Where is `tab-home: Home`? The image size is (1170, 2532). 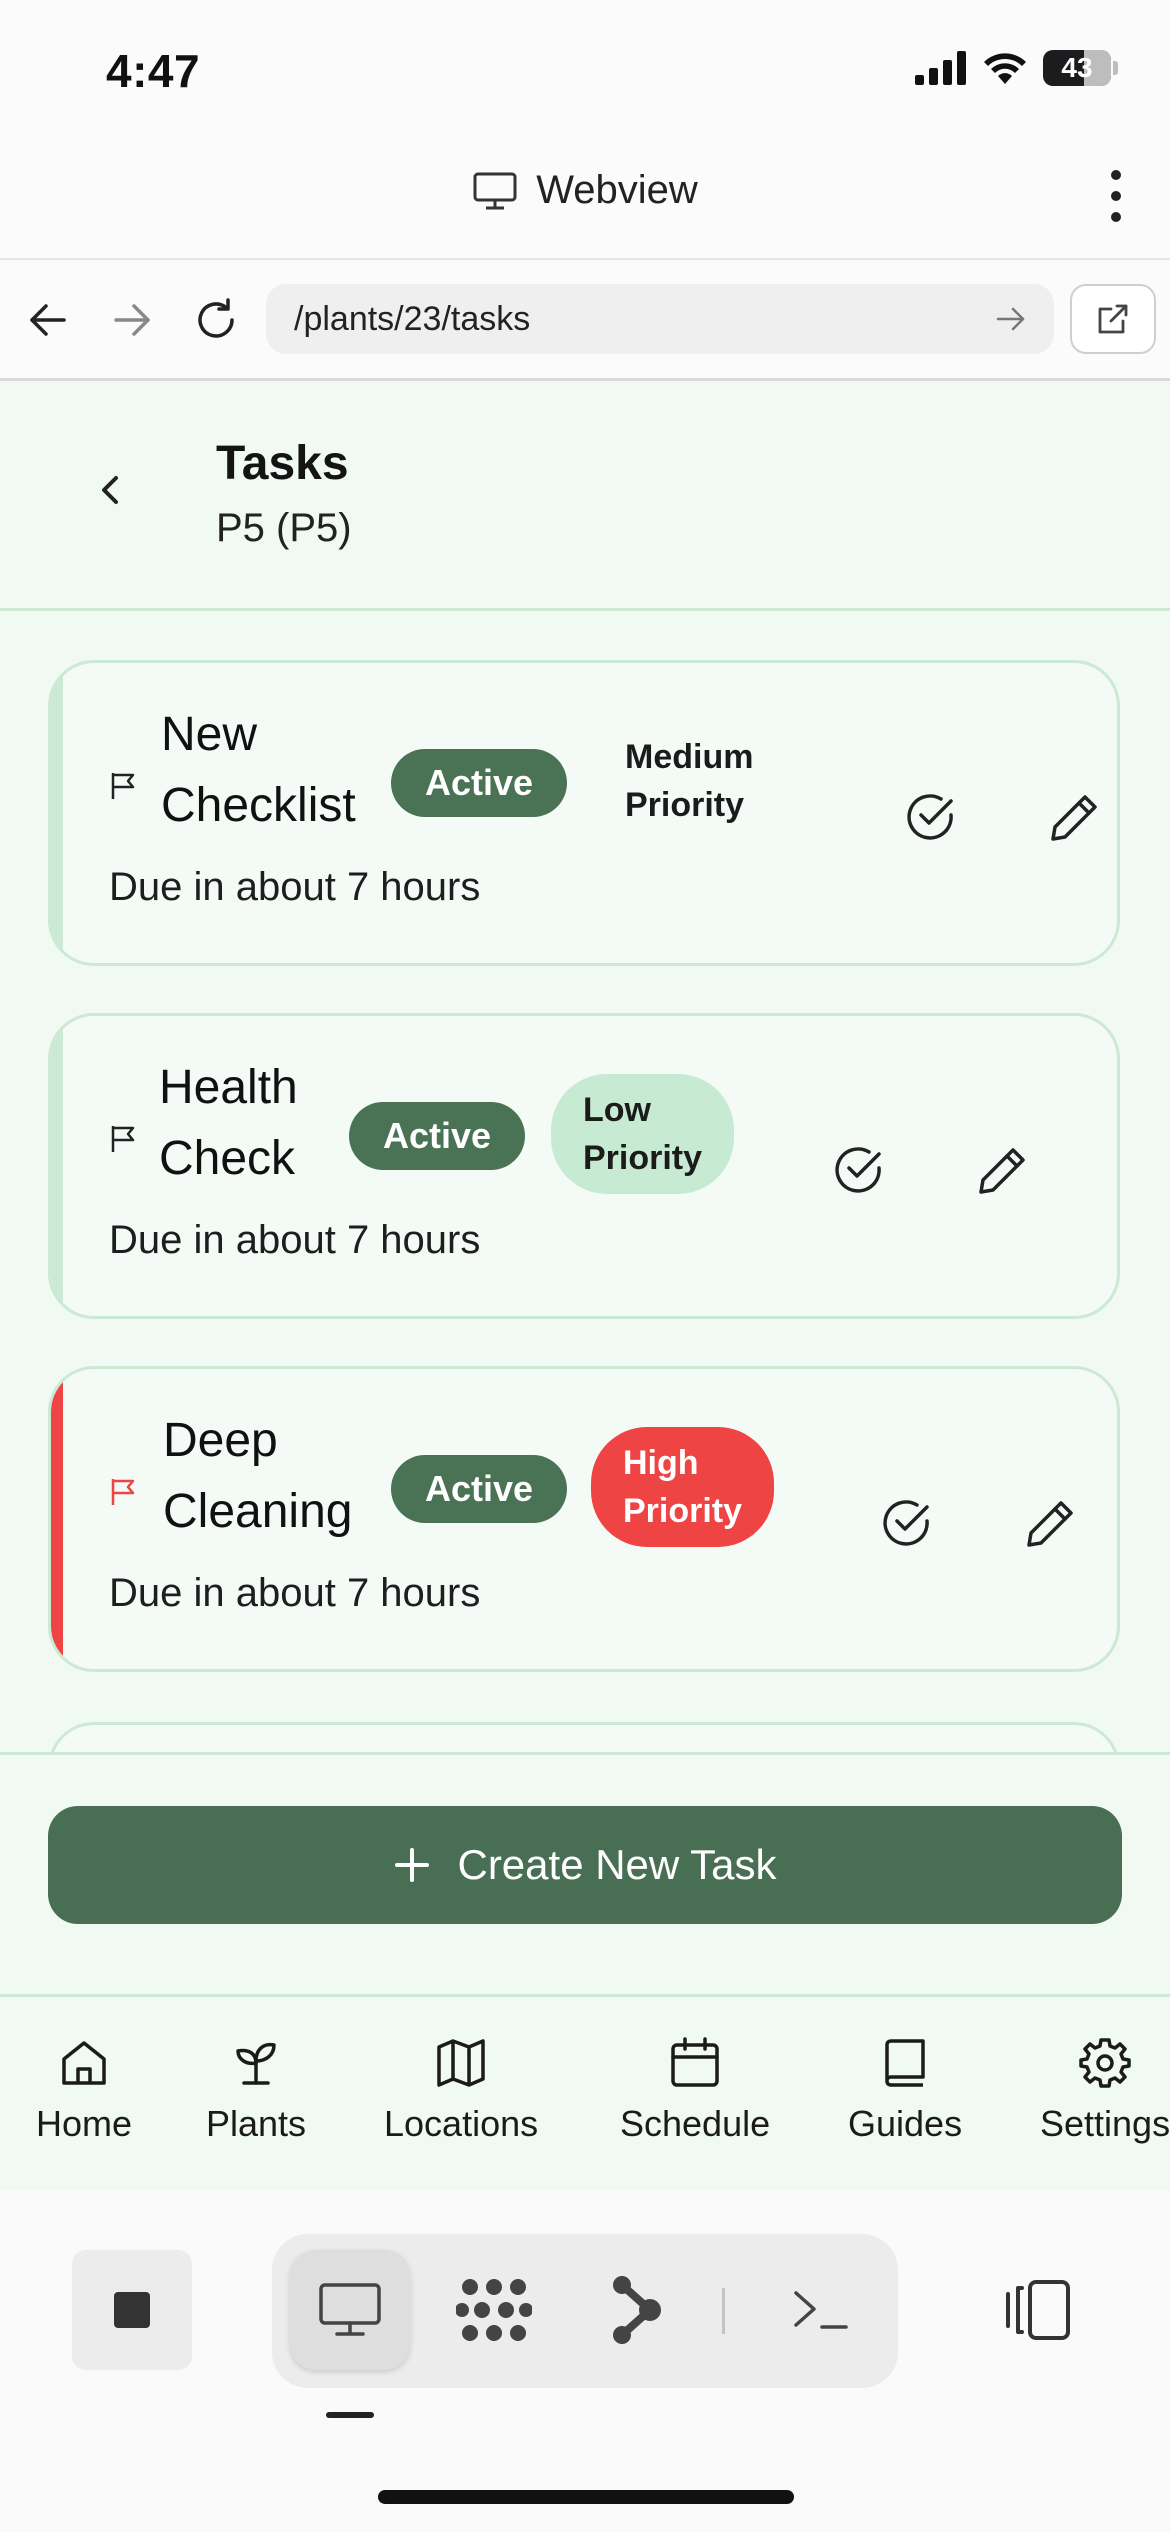 tab-home: Home is located at coordinates (84, 2090).